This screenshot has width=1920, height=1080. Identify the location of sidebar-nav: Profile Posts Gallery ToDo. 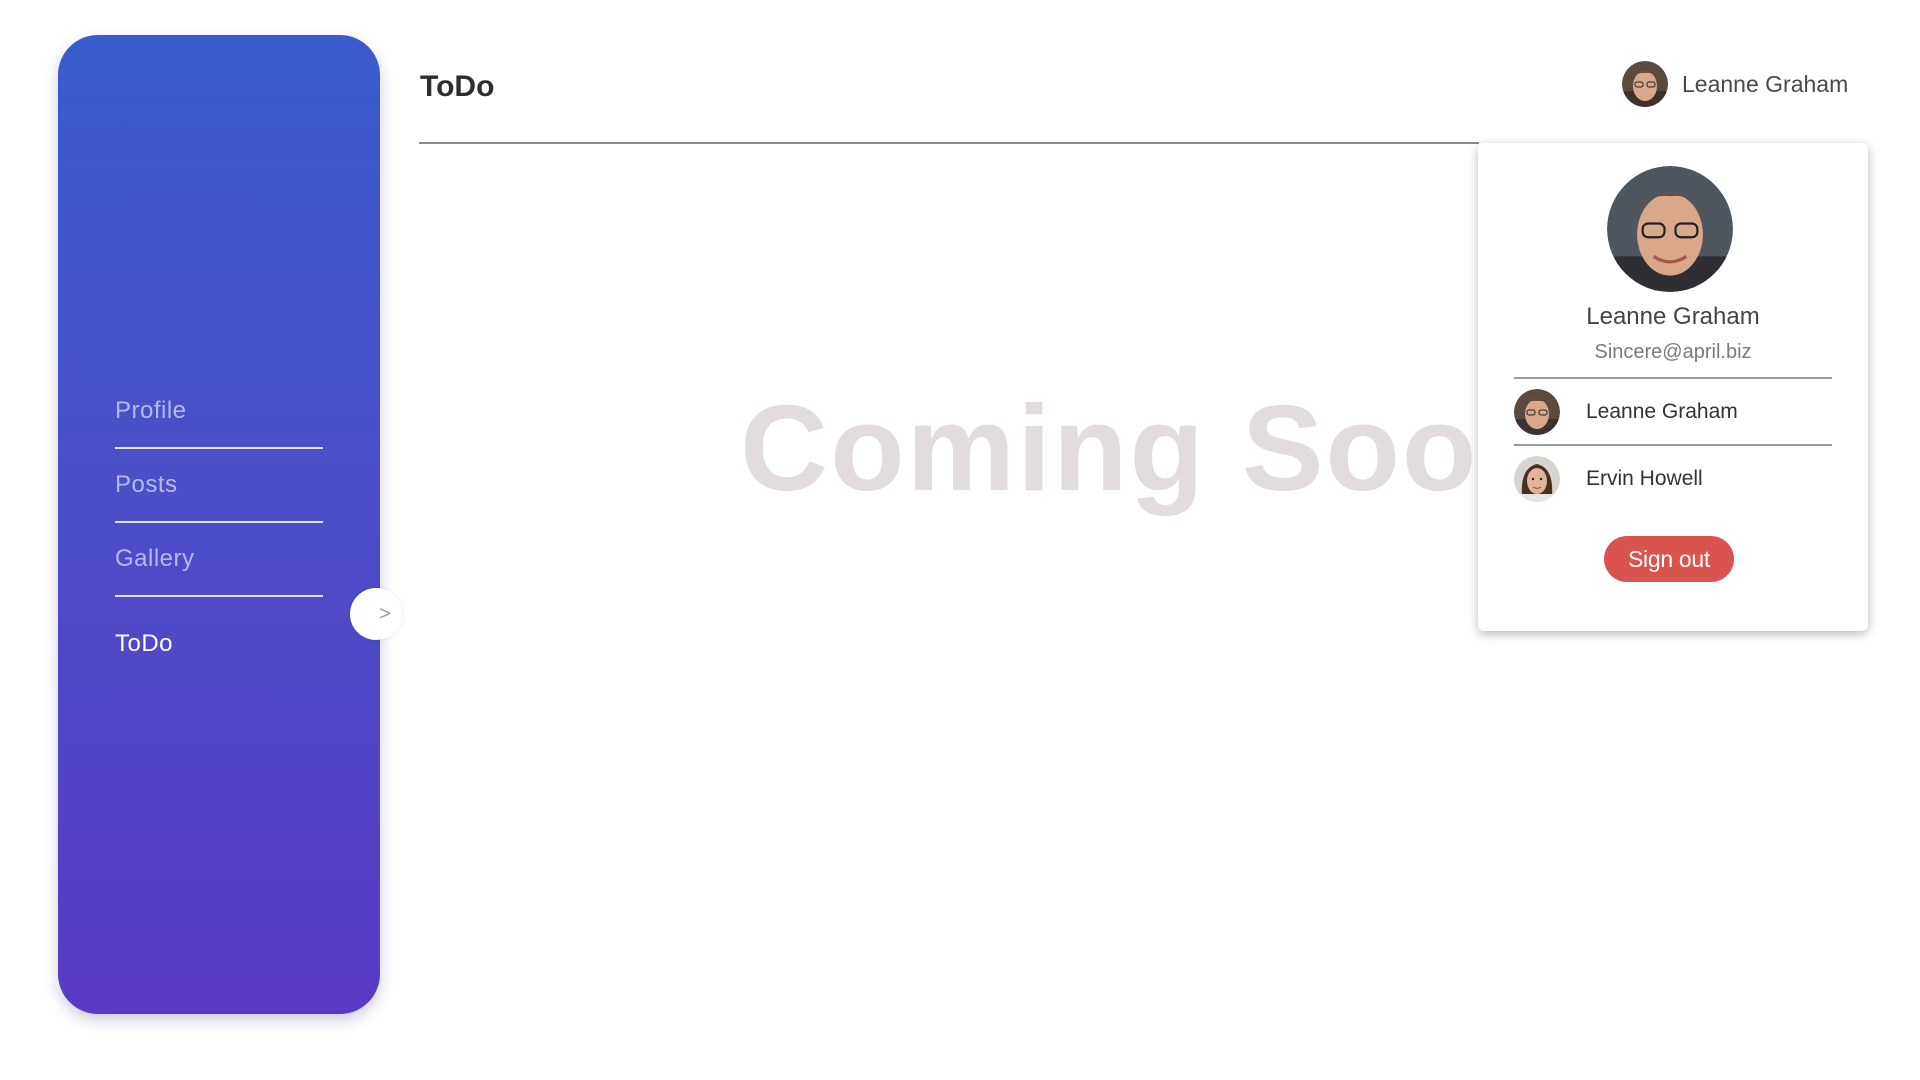
(219, 528).